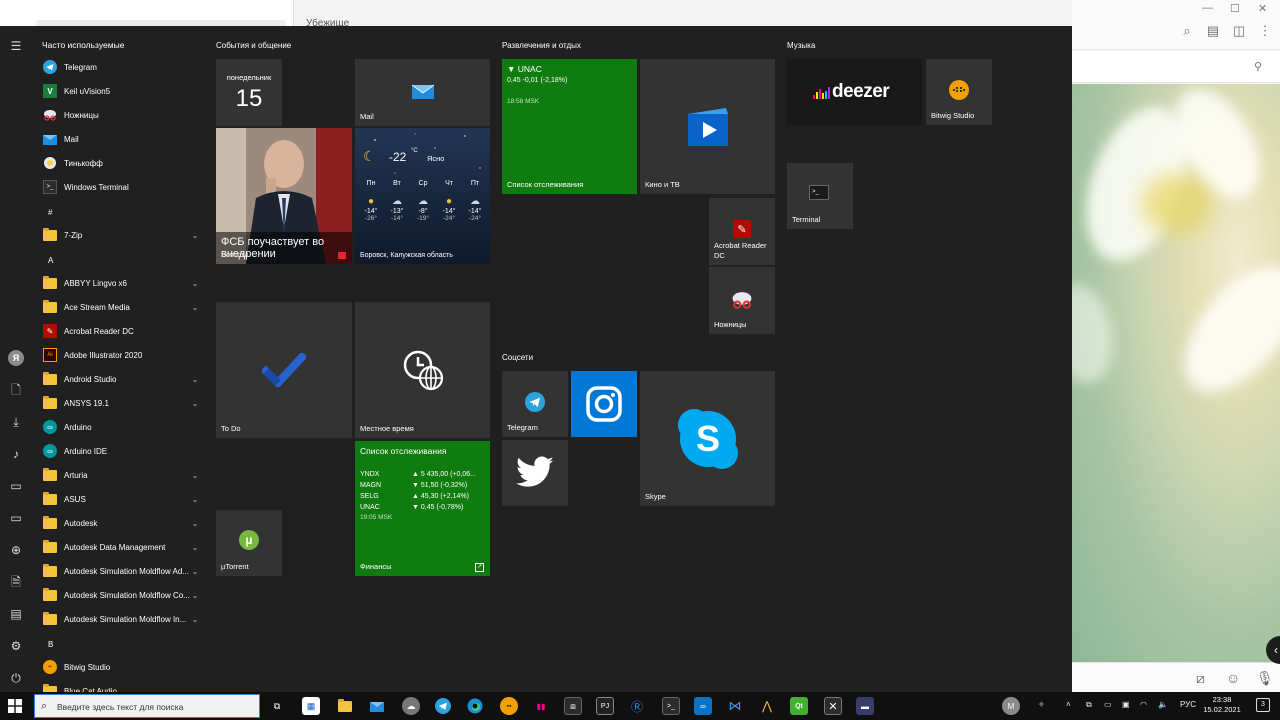 The width and height of the screenshot is (1280, 720). What do you see at coordinates (122, 67) in the screenshot?
I see `app-item-telegram: Telegram` at bounding box center [122, 67].